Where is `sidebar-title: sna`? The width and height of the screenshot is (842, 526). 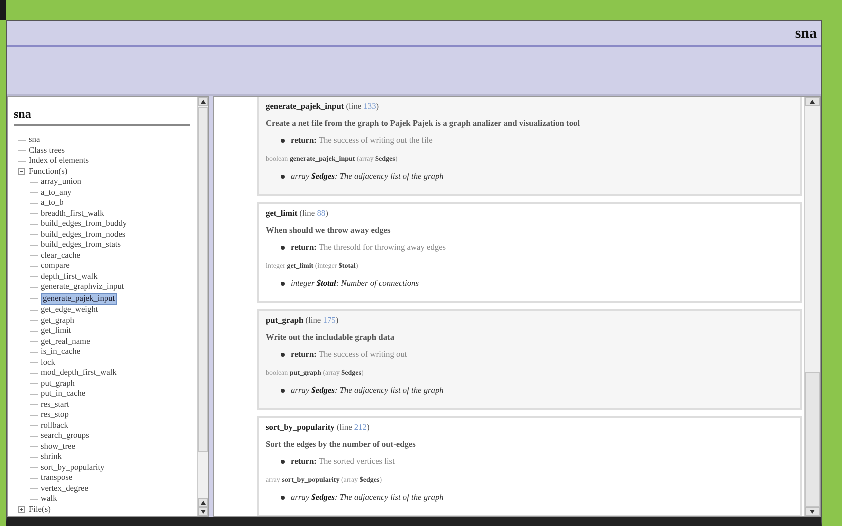
sidebar-title: sna is located at coordinates (102, 116).